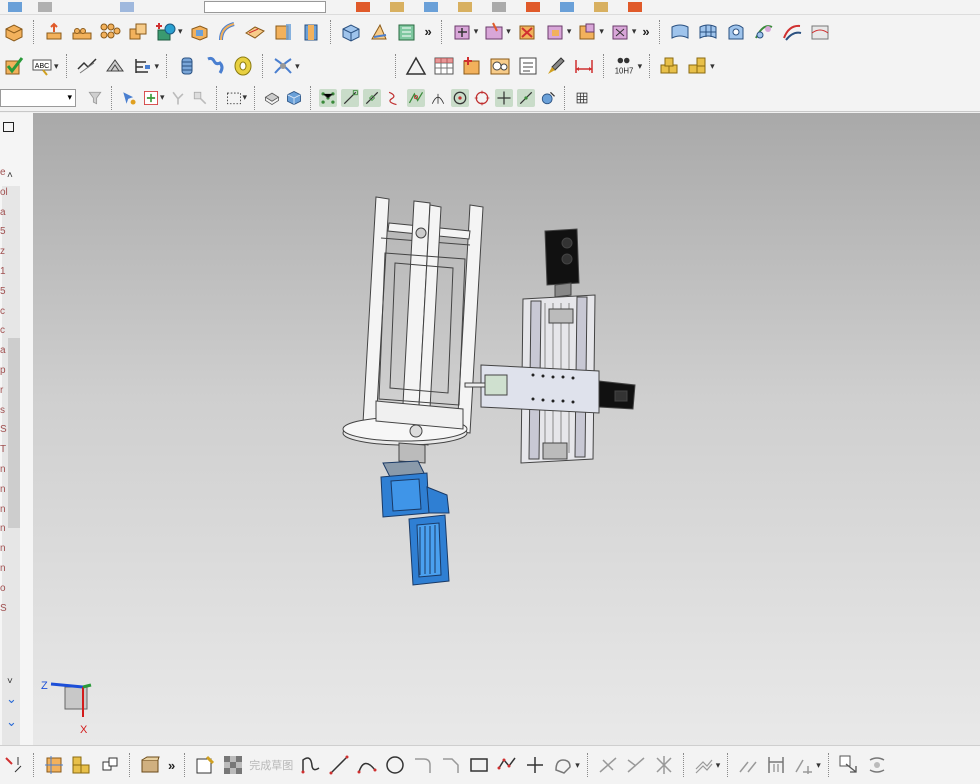 The width and height of the screenshot is (980, 784). Describe the element at coordinates (636, 765) in the screenshot. I see `quick-extend-icon` at that location.